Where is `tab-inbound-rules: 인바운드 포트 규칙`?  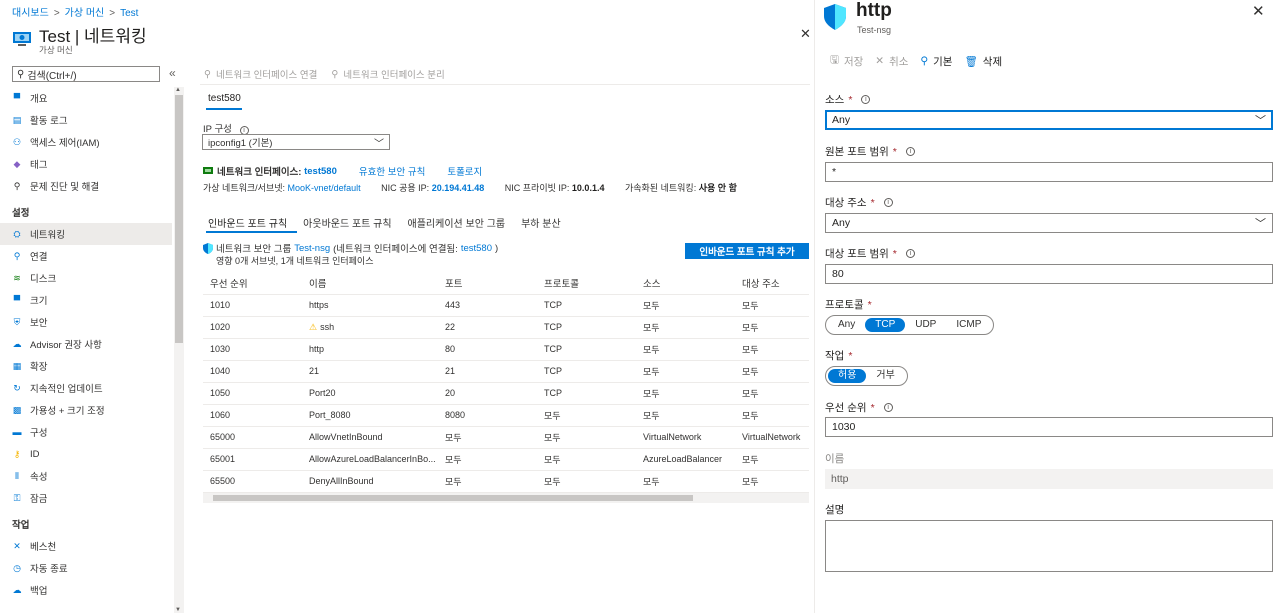
tab-inbound-rules: 인바운드 포트 규칙 is located at coordinates (251, 222).